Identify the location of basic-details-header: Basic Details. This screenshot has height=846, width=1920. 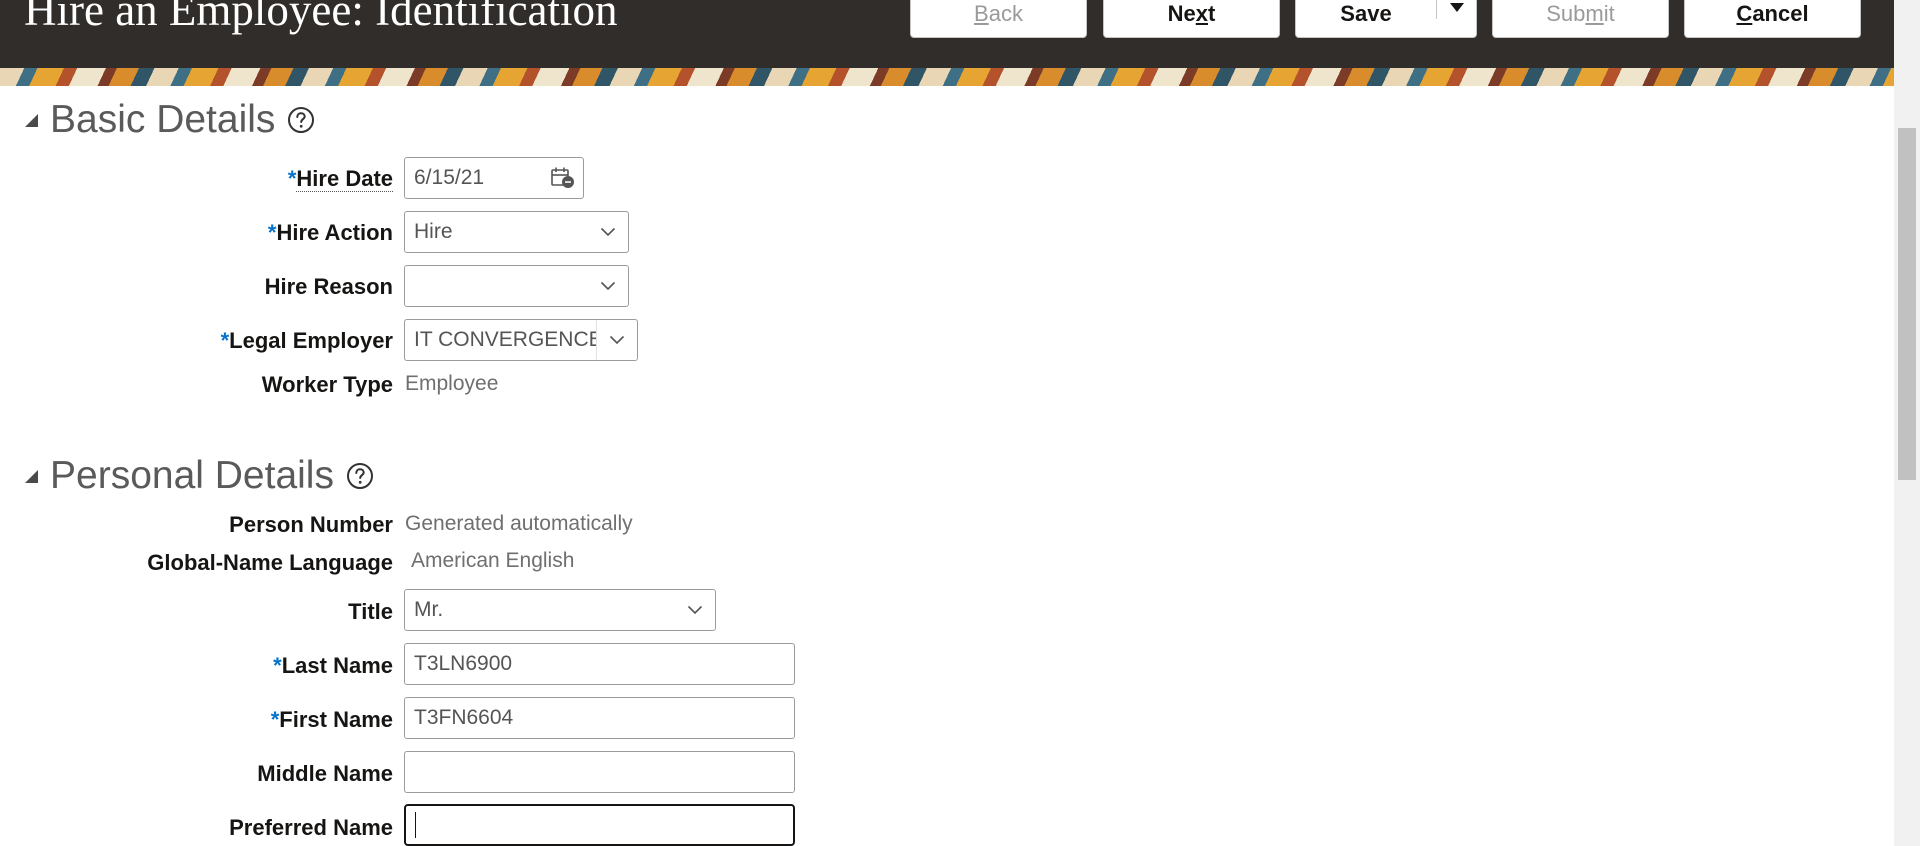
(168, 119).